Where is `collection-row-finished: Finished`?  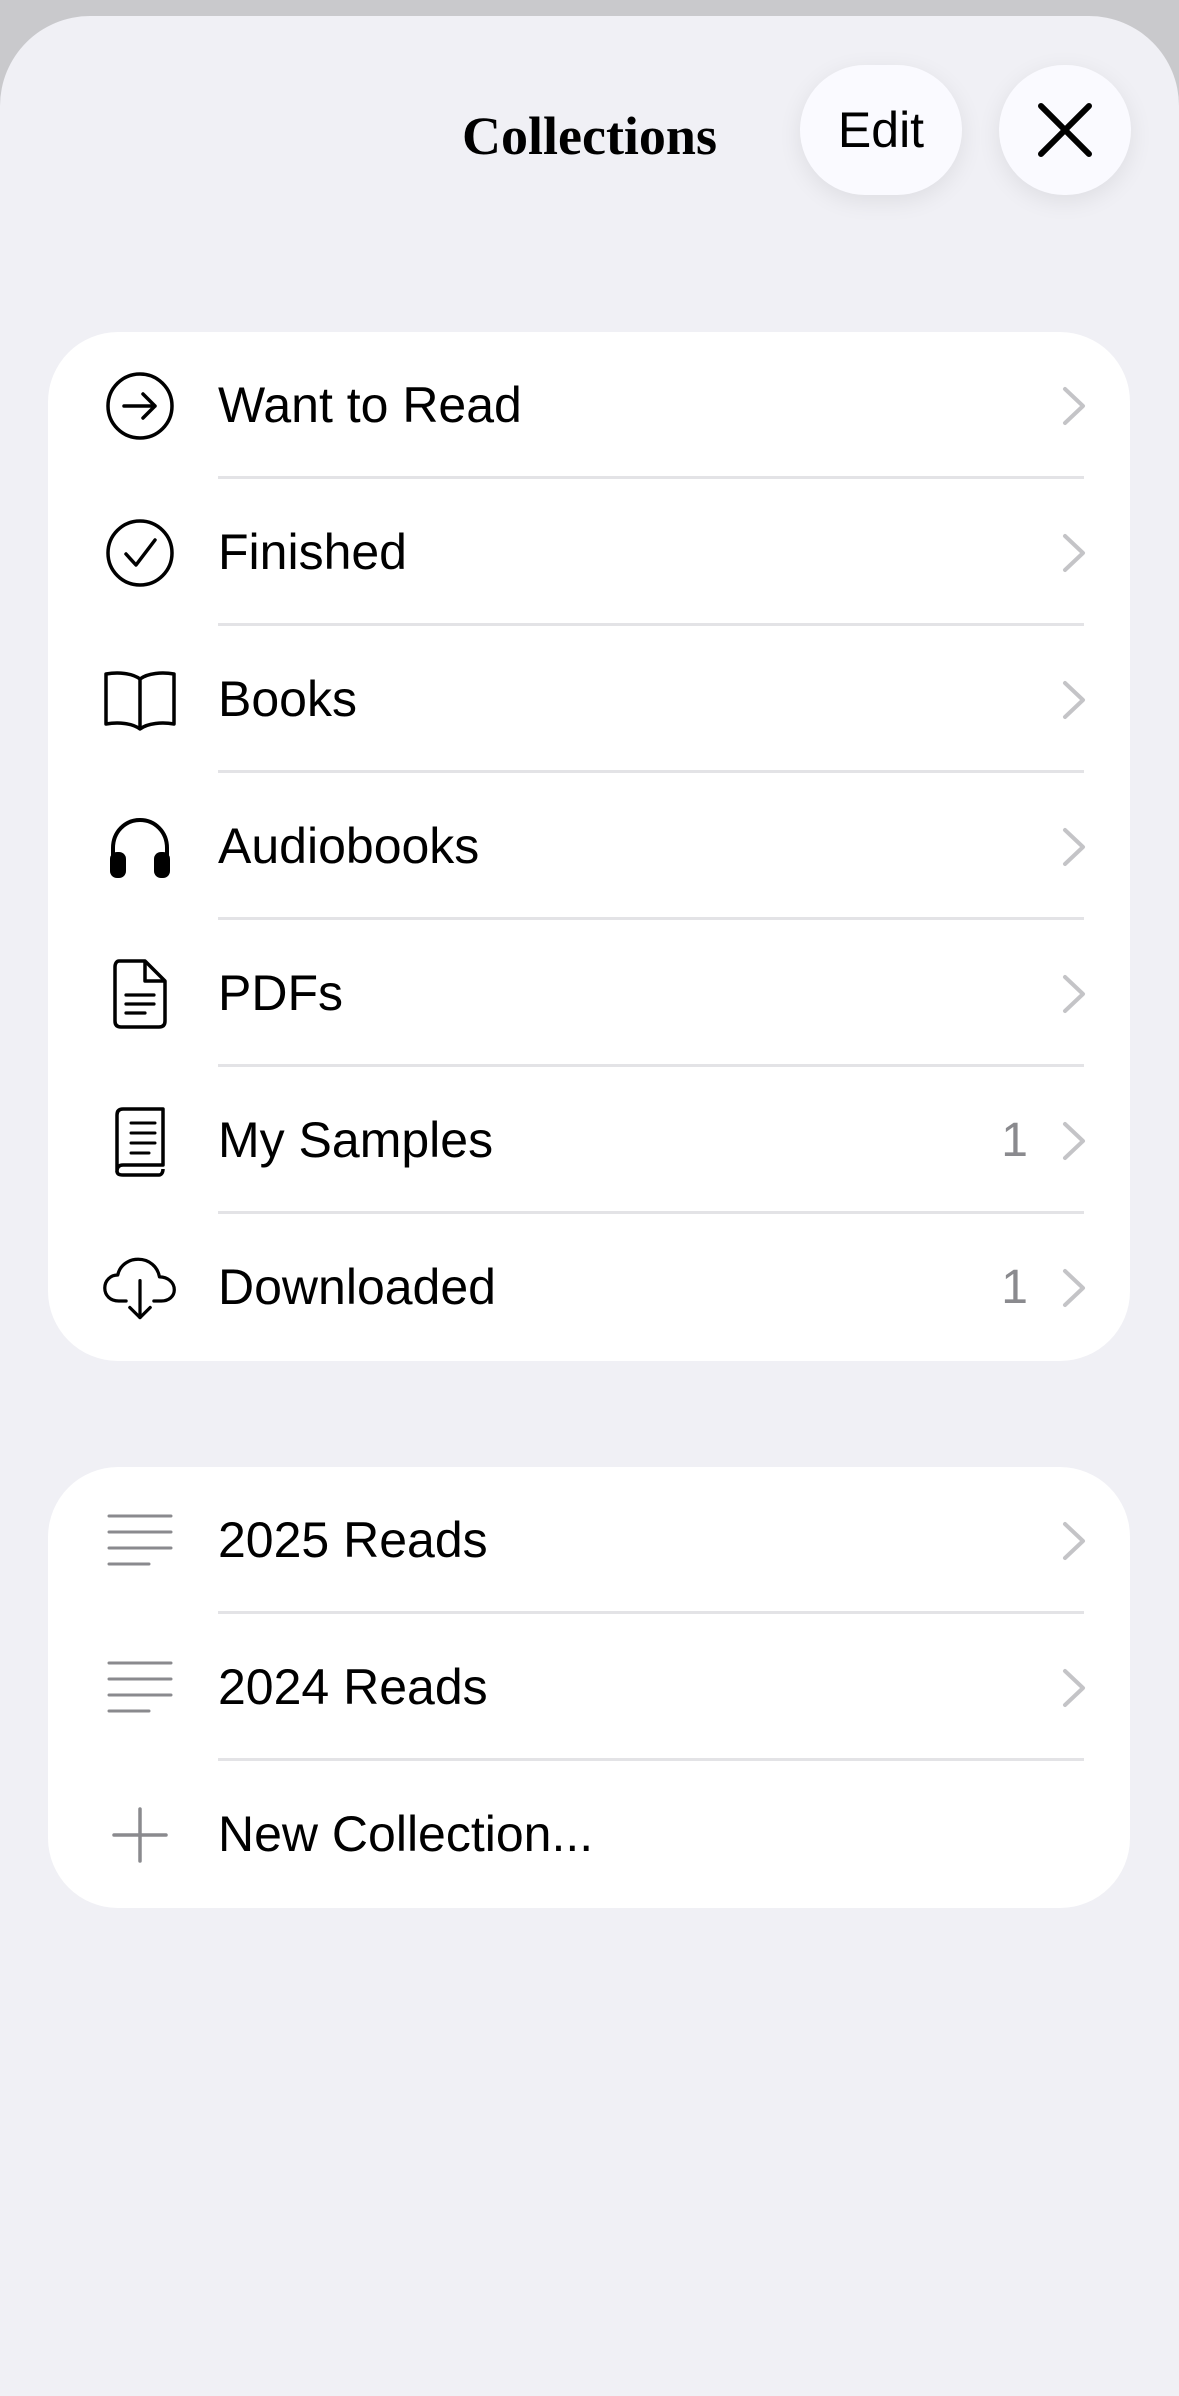 collection-row-finished: Finished is located at coordinates (589, 552).